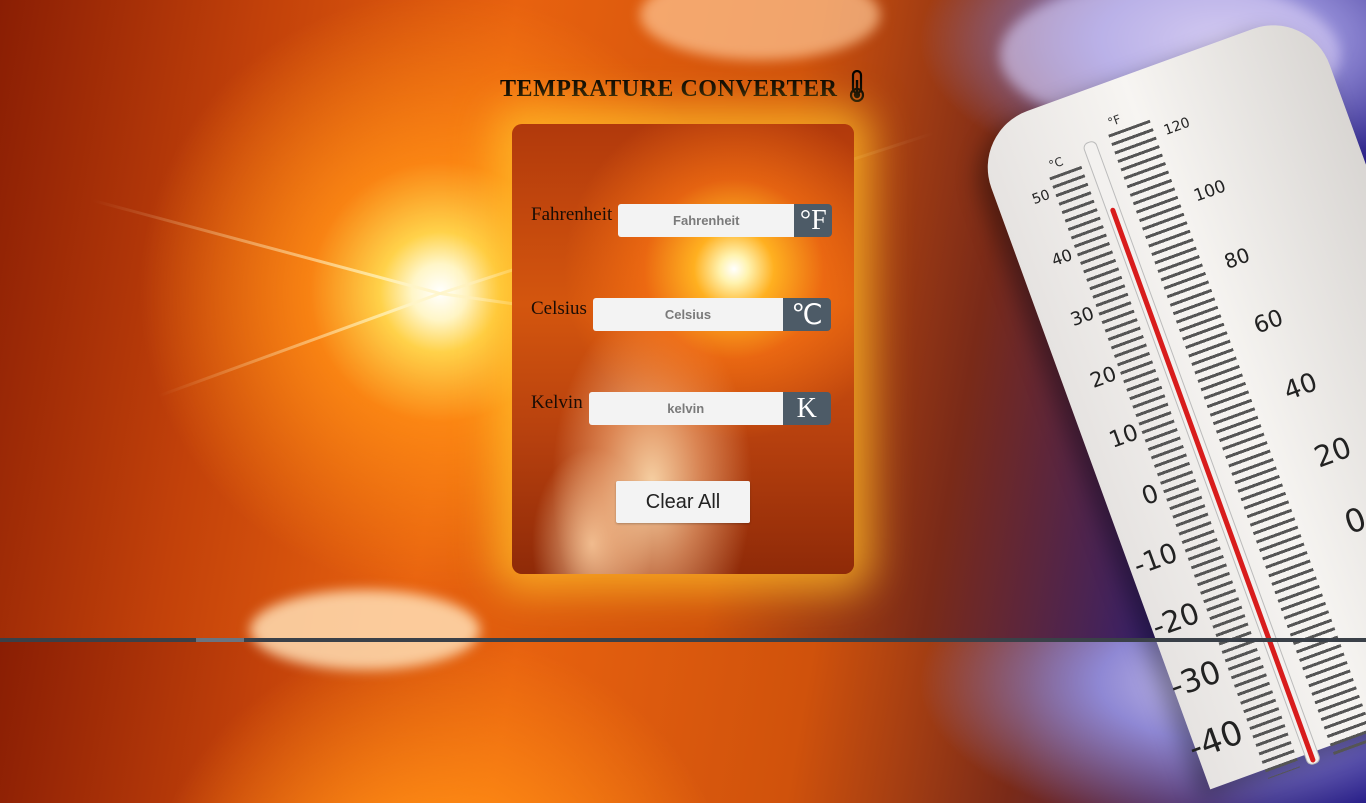 The height and width of the screenshot is (803, 1366). Describe the element at coordinates (557, 402) in the screenshot. I see `kelvin-label: Kelvin` at that location.